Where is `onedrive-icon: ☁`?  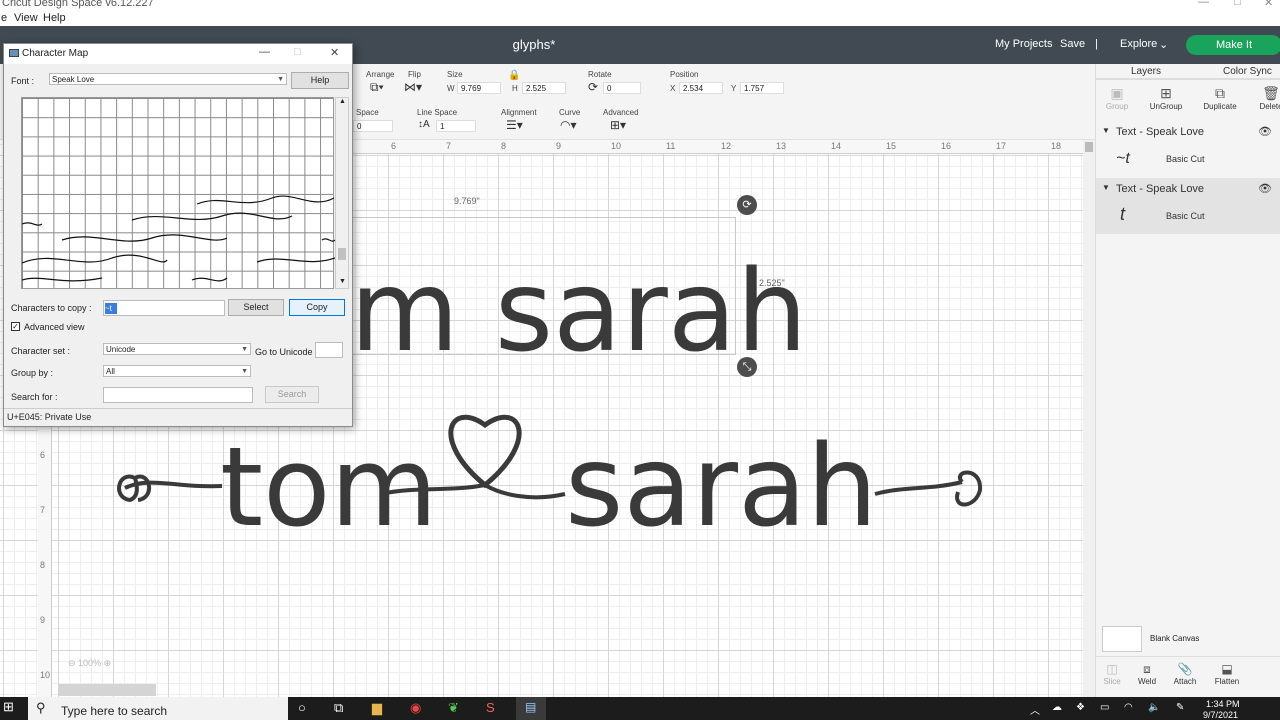
onedrive-icon: ☁ is located at coordinates (1057, 707).